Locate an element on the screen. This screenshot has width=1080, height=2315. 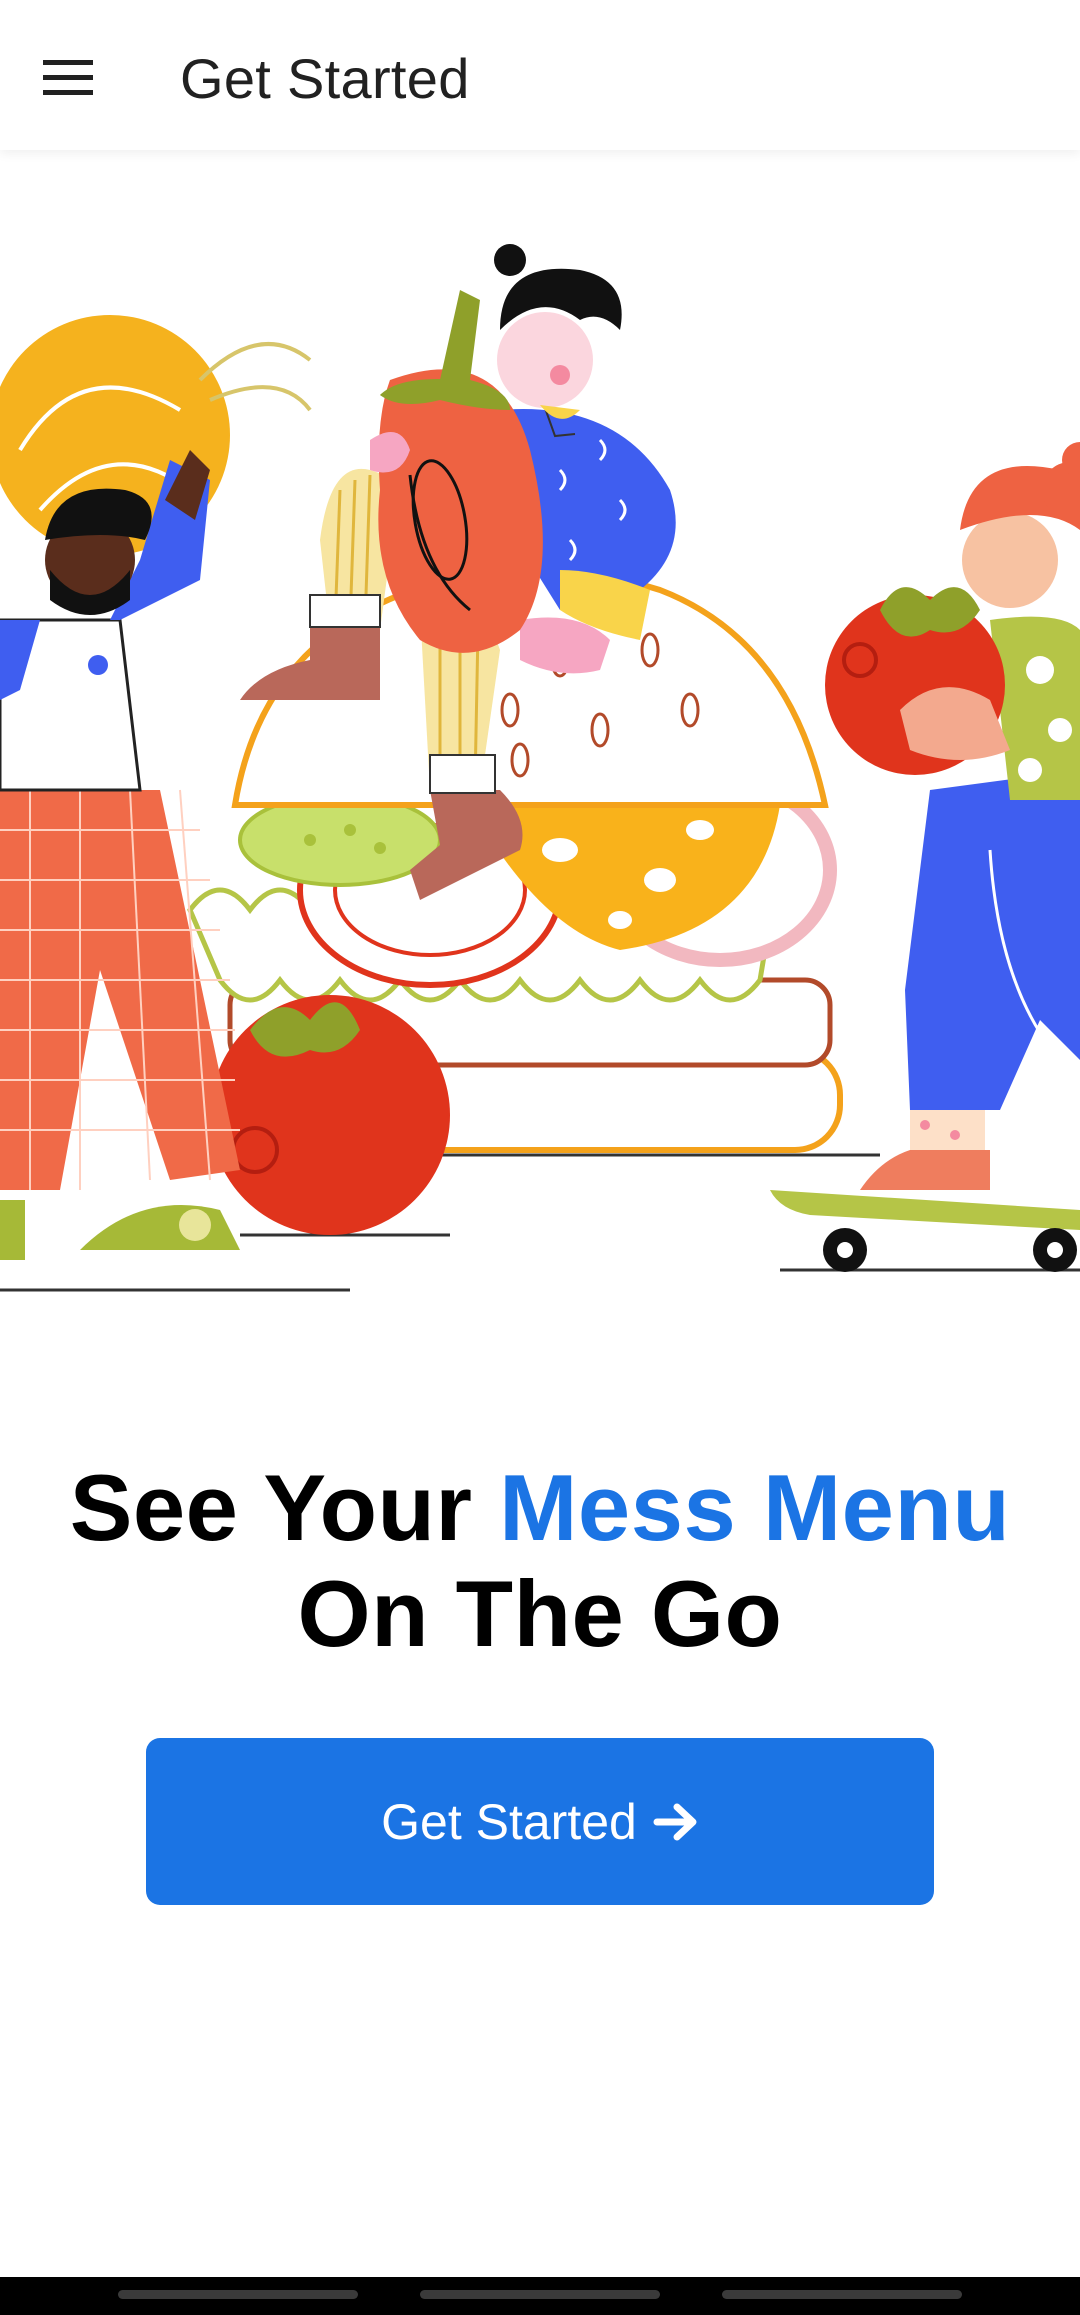
get-started-button: Get Started is located at coordinates (540, 1821).